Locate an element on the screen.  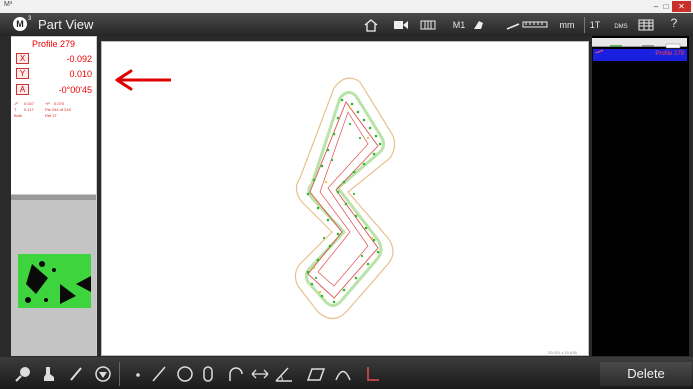
feature-list-panel is located at coordinates (640, 196).